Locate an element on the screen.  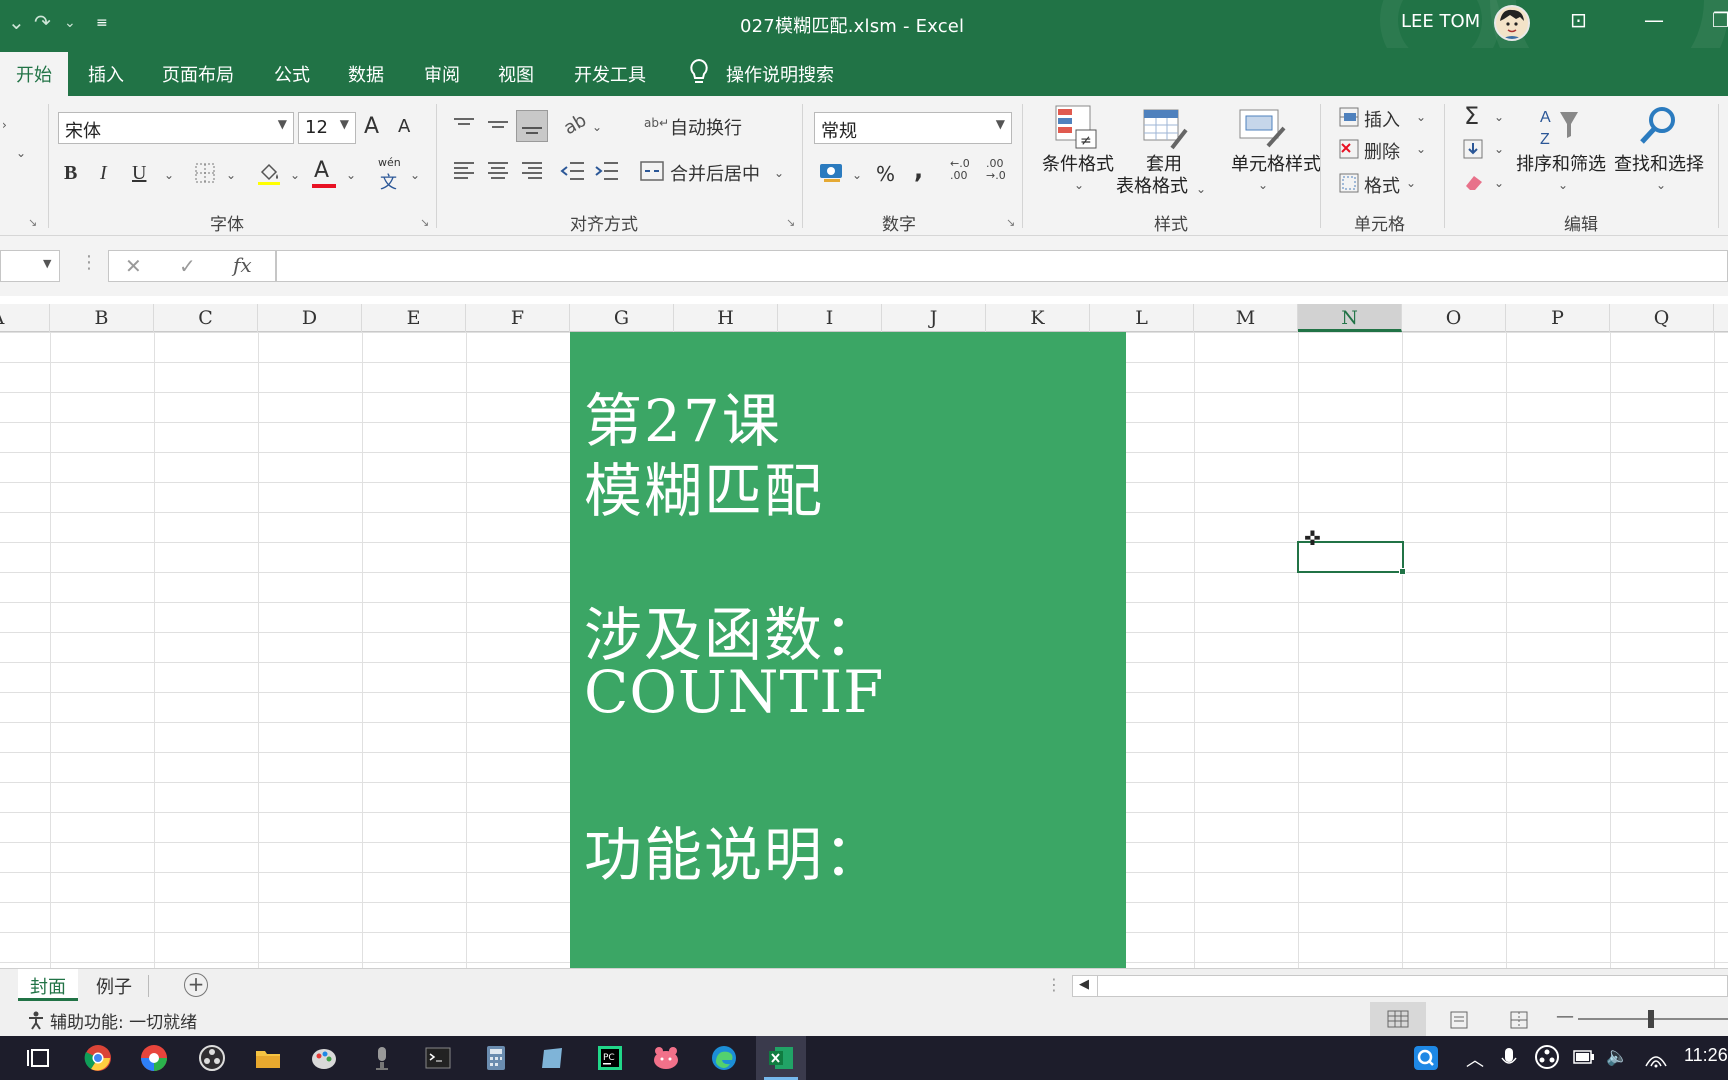
column-header-h: H is located at coordinates (726, 318).